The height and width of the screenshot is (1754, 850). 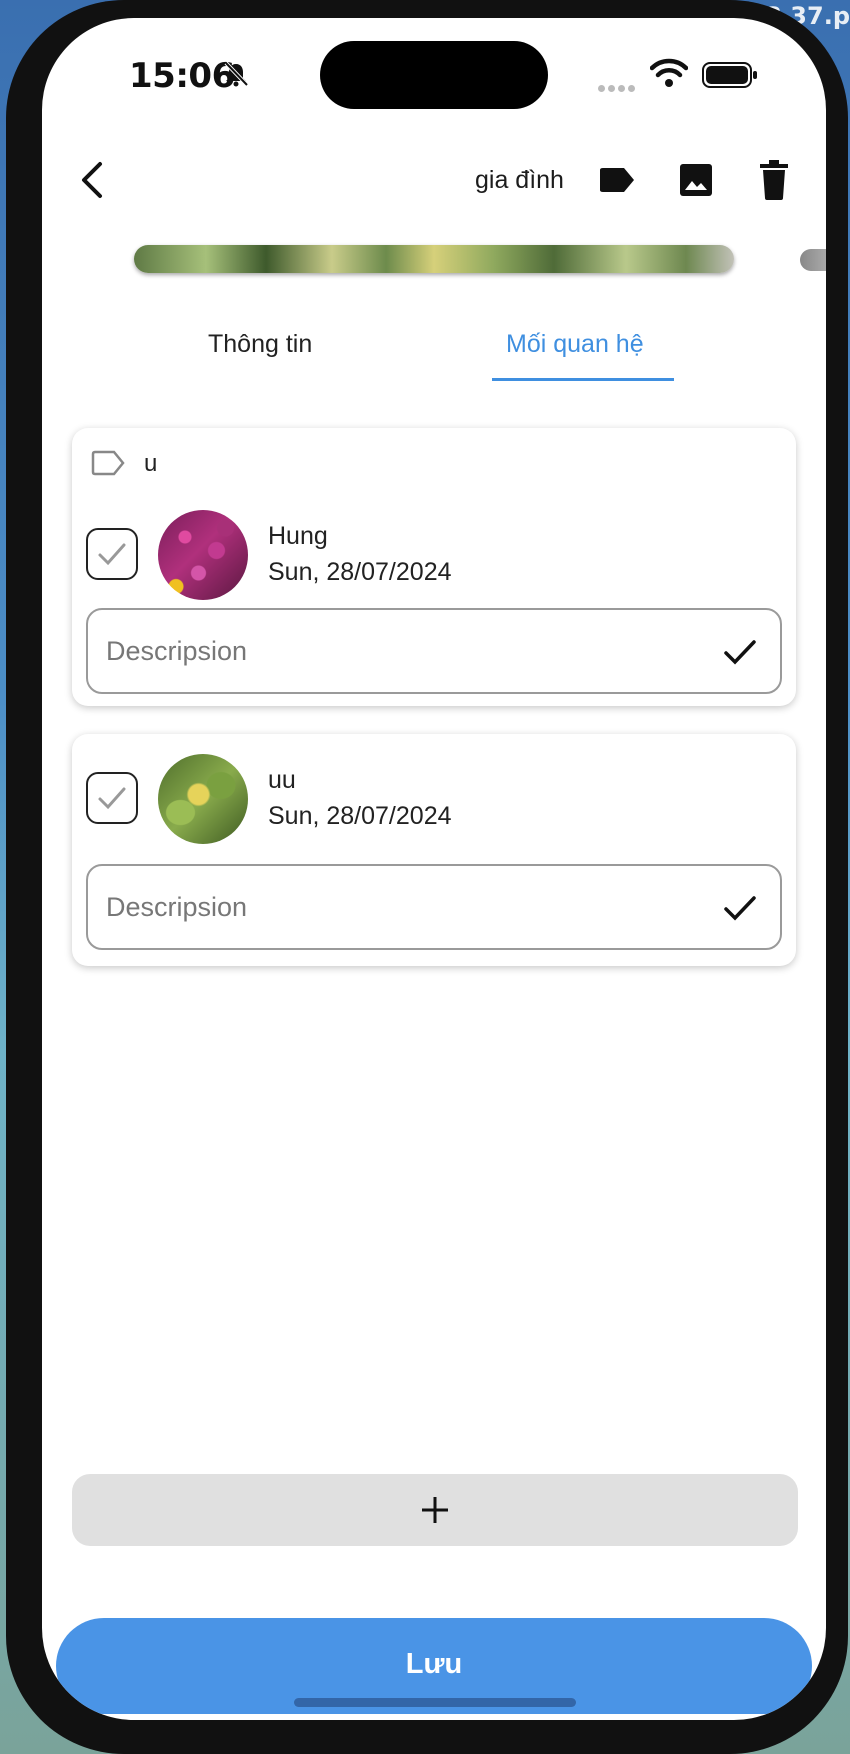 I want to click on tab-info: Thông tin, so click(x=260, y=344).